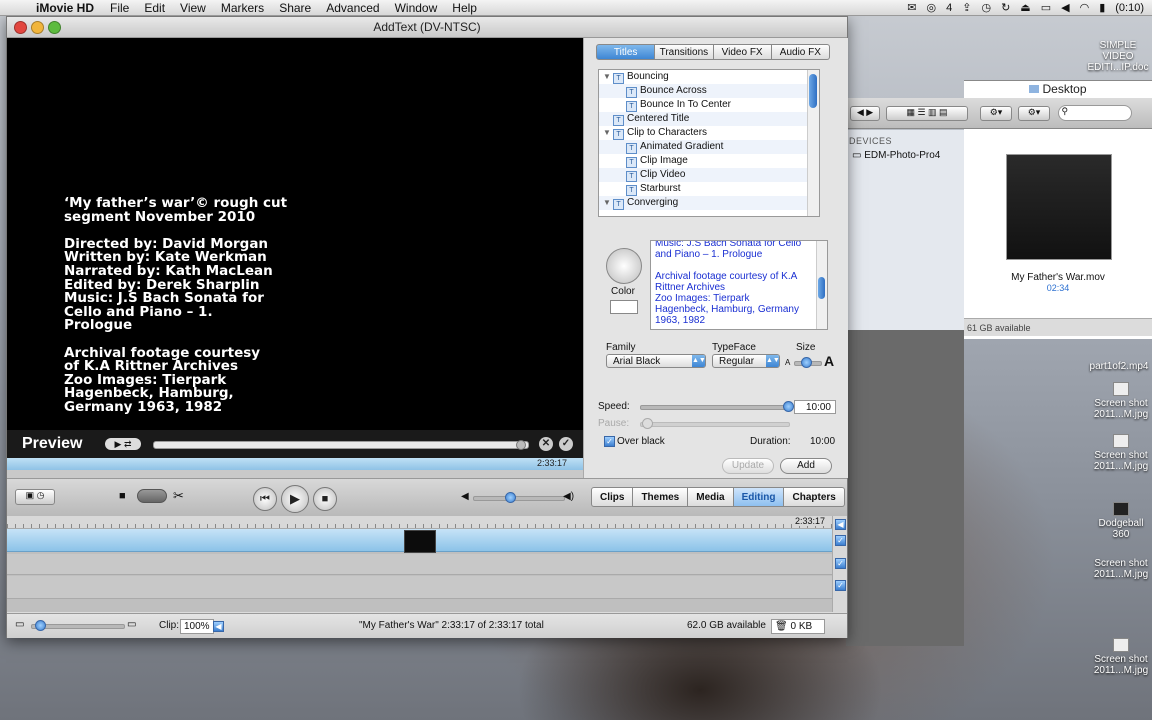  What do you see at coordinates (684, 52) in the screenshot?
I see `tab-transitions: Transitions` at bounding box center [684, 52].